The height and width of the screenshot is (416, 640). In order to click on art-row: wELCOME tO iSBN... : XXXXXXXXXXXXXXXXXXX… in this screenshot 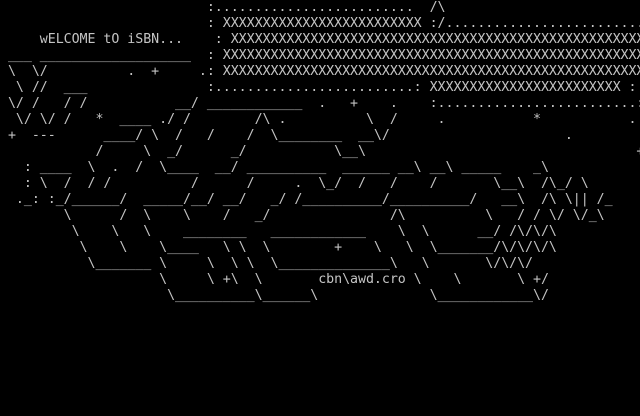, I will do `click(320, 39)`.